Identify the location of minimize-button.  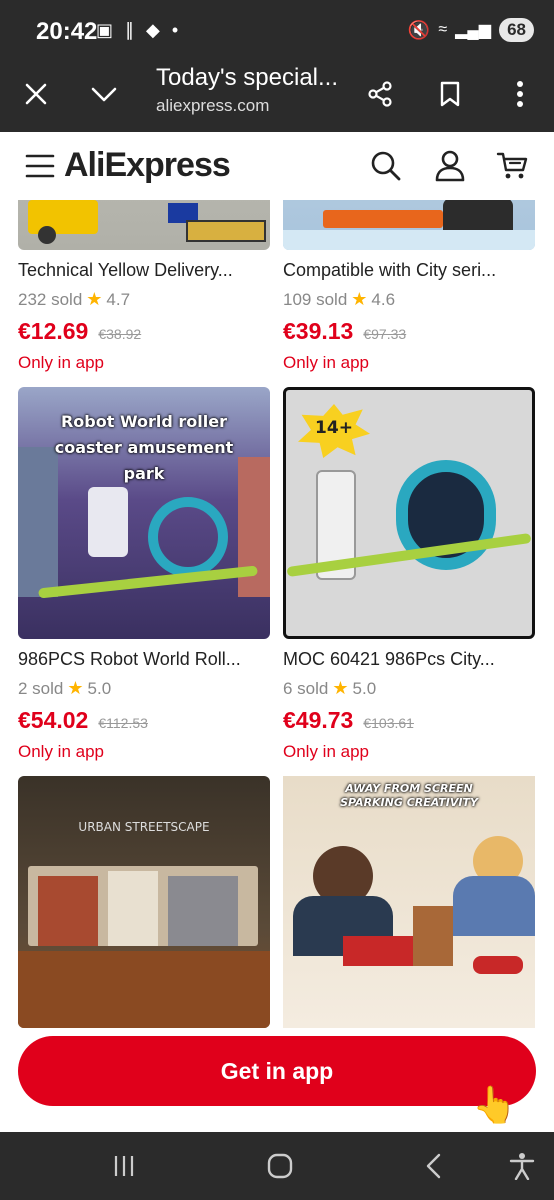
(104, 94).